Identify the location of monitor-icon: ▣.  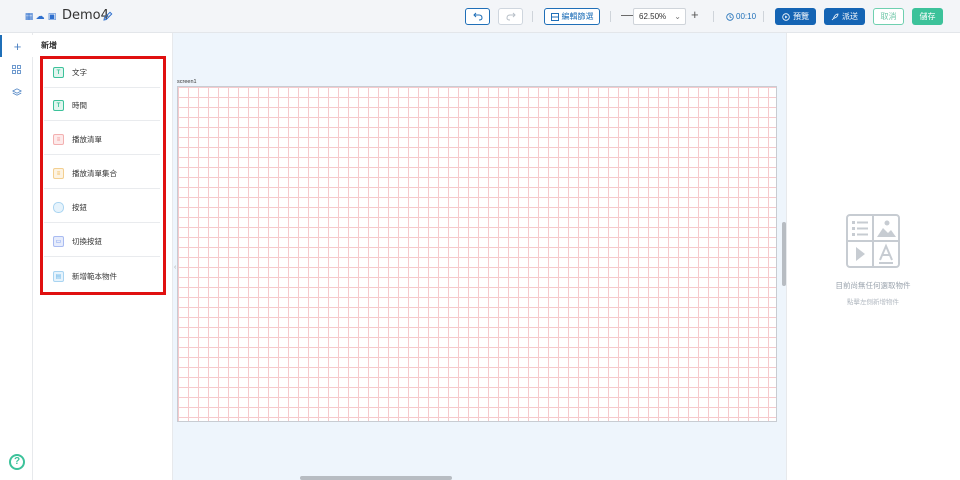
(52, 16).